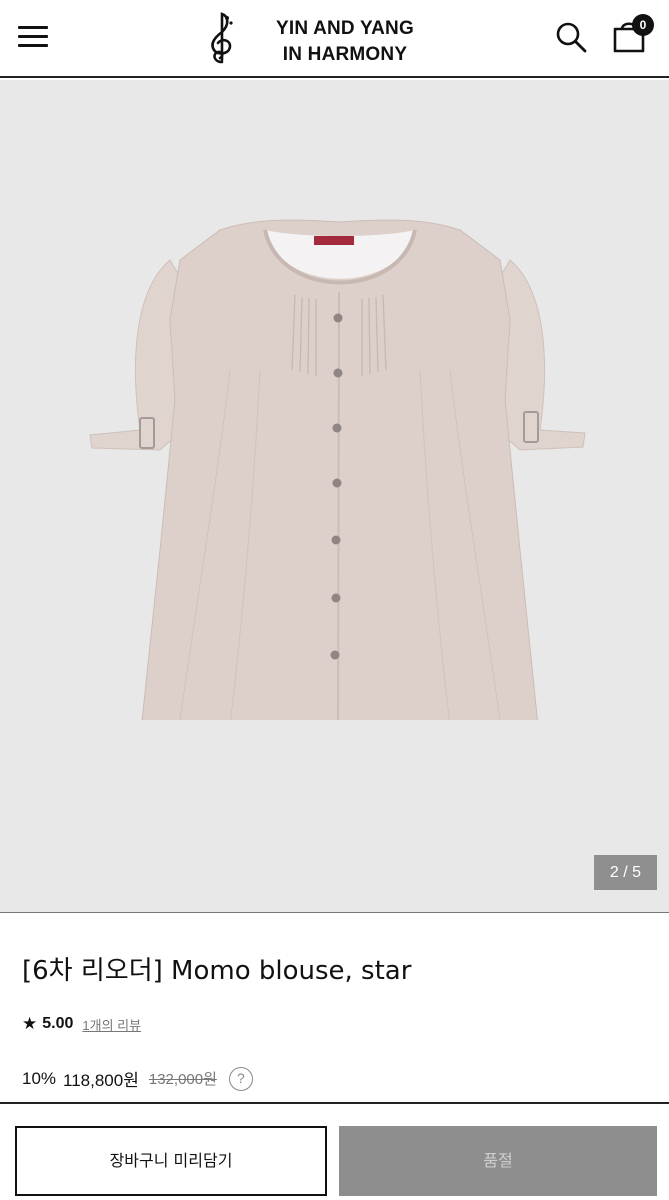 This screenshot has width=669, height=1200. Describe the element at coordinates (498, 1161) in the screenshot. I see `sold-out-button: 품절` at that location.